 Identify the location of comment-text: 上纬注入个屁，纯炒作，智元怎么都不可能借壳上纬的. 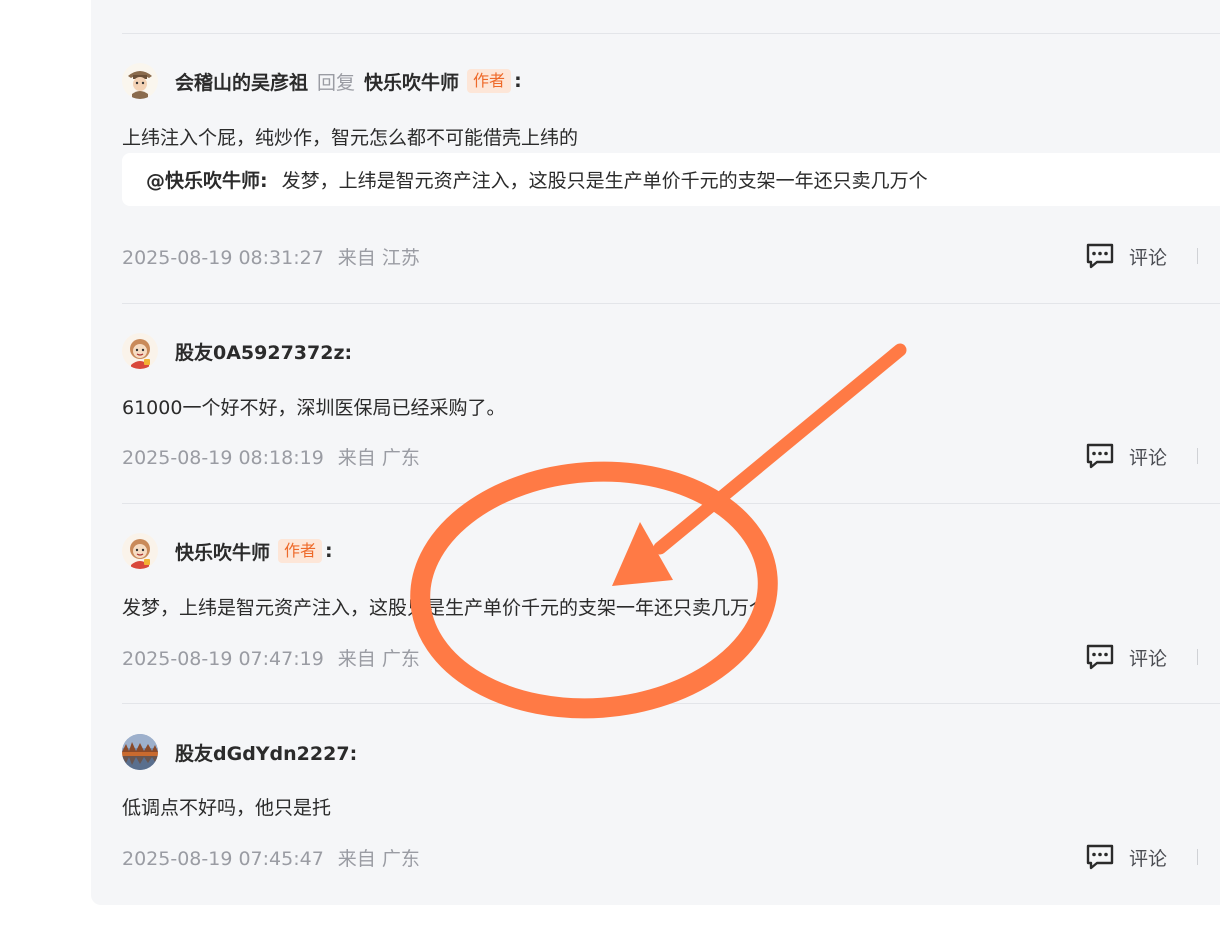
(350, 138).